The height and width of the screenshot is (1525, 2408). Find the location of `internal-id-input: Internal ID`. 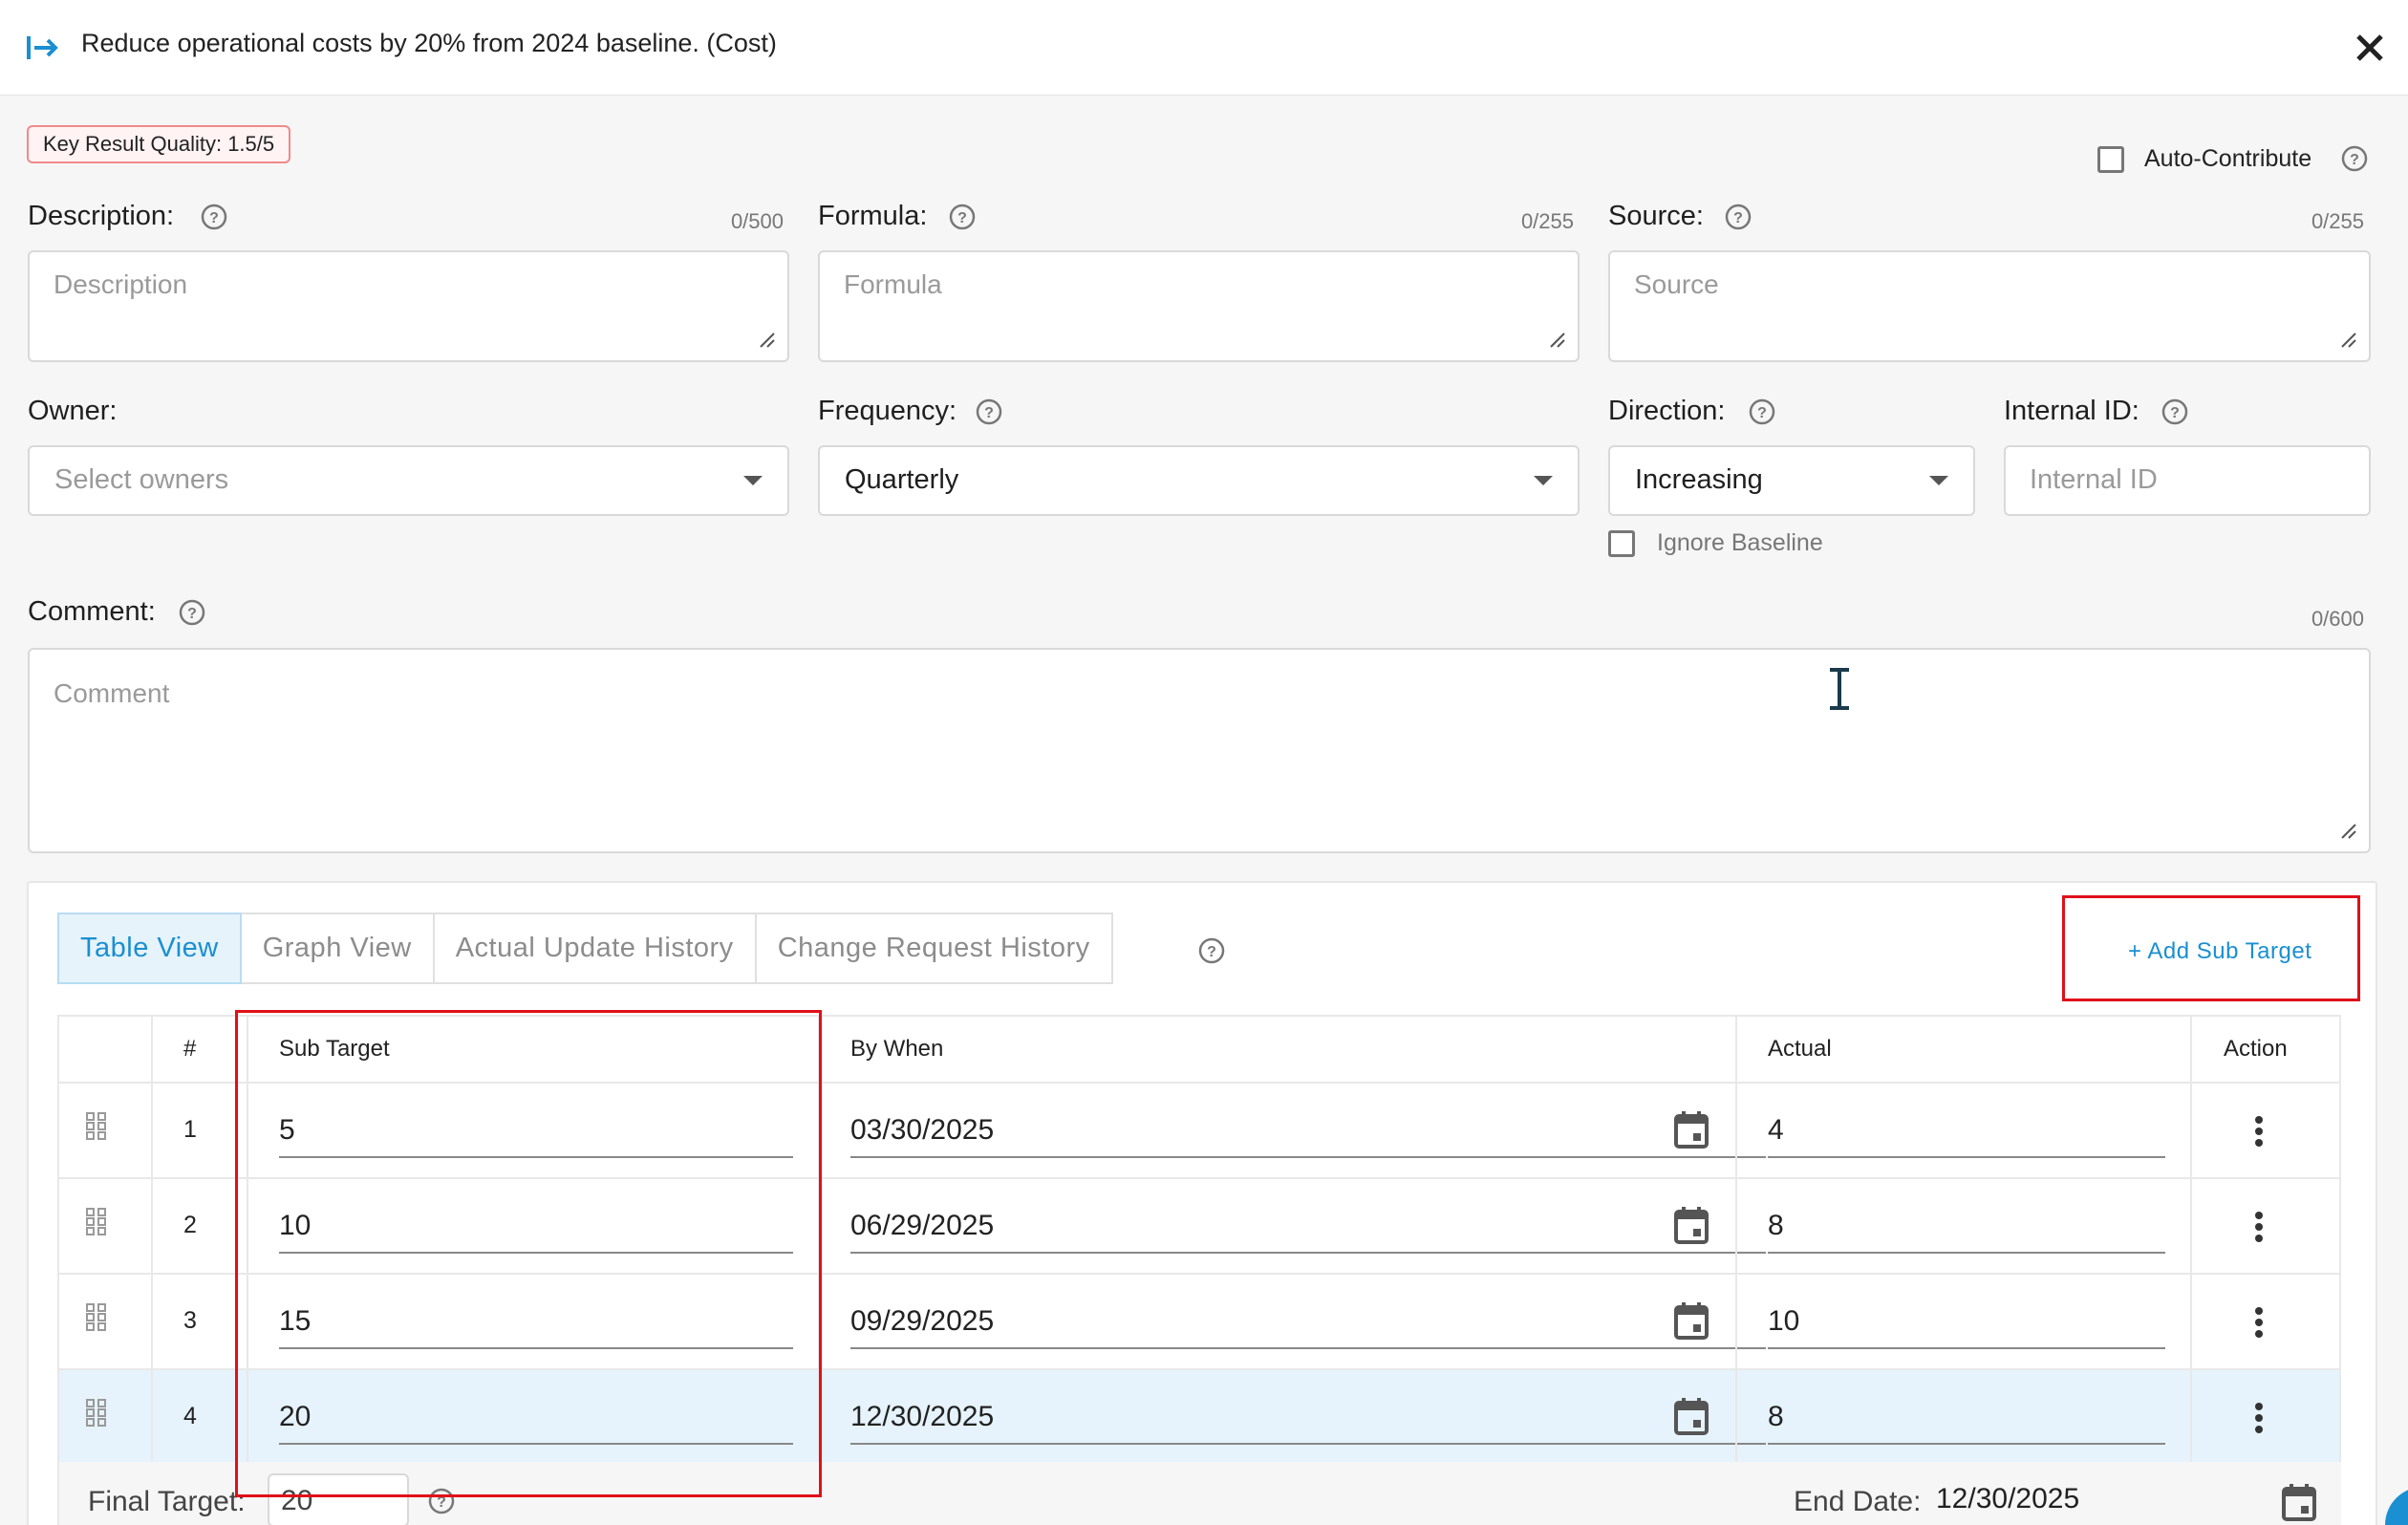

internal-id-input: Internal ID is located at coordinates (2188, 480).